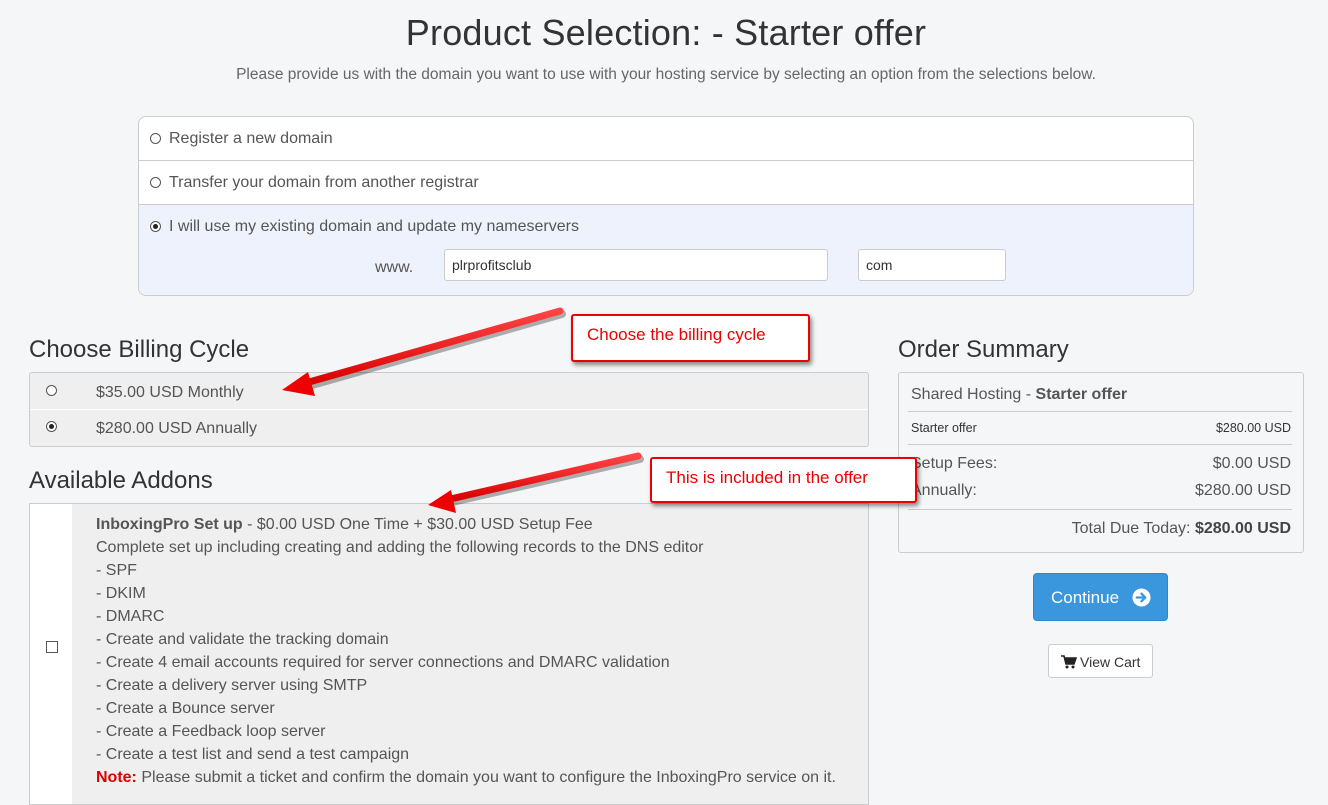  I want to click on arrow-to-billing-icon, so click(424, 351).